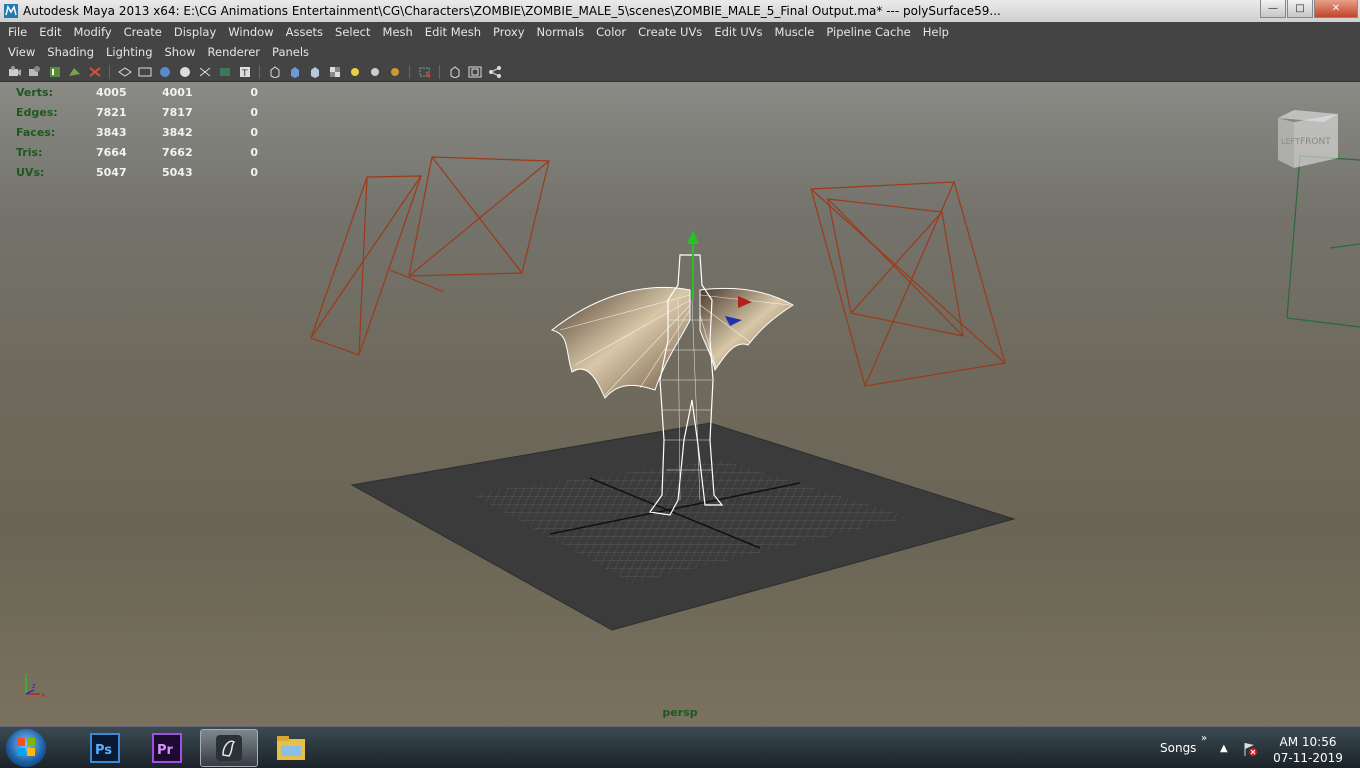 Image resolution: width=1360 pixels, height=768 pixels. I want to click on menu-edit-uvs: Edit UVs, so click(738, 32).